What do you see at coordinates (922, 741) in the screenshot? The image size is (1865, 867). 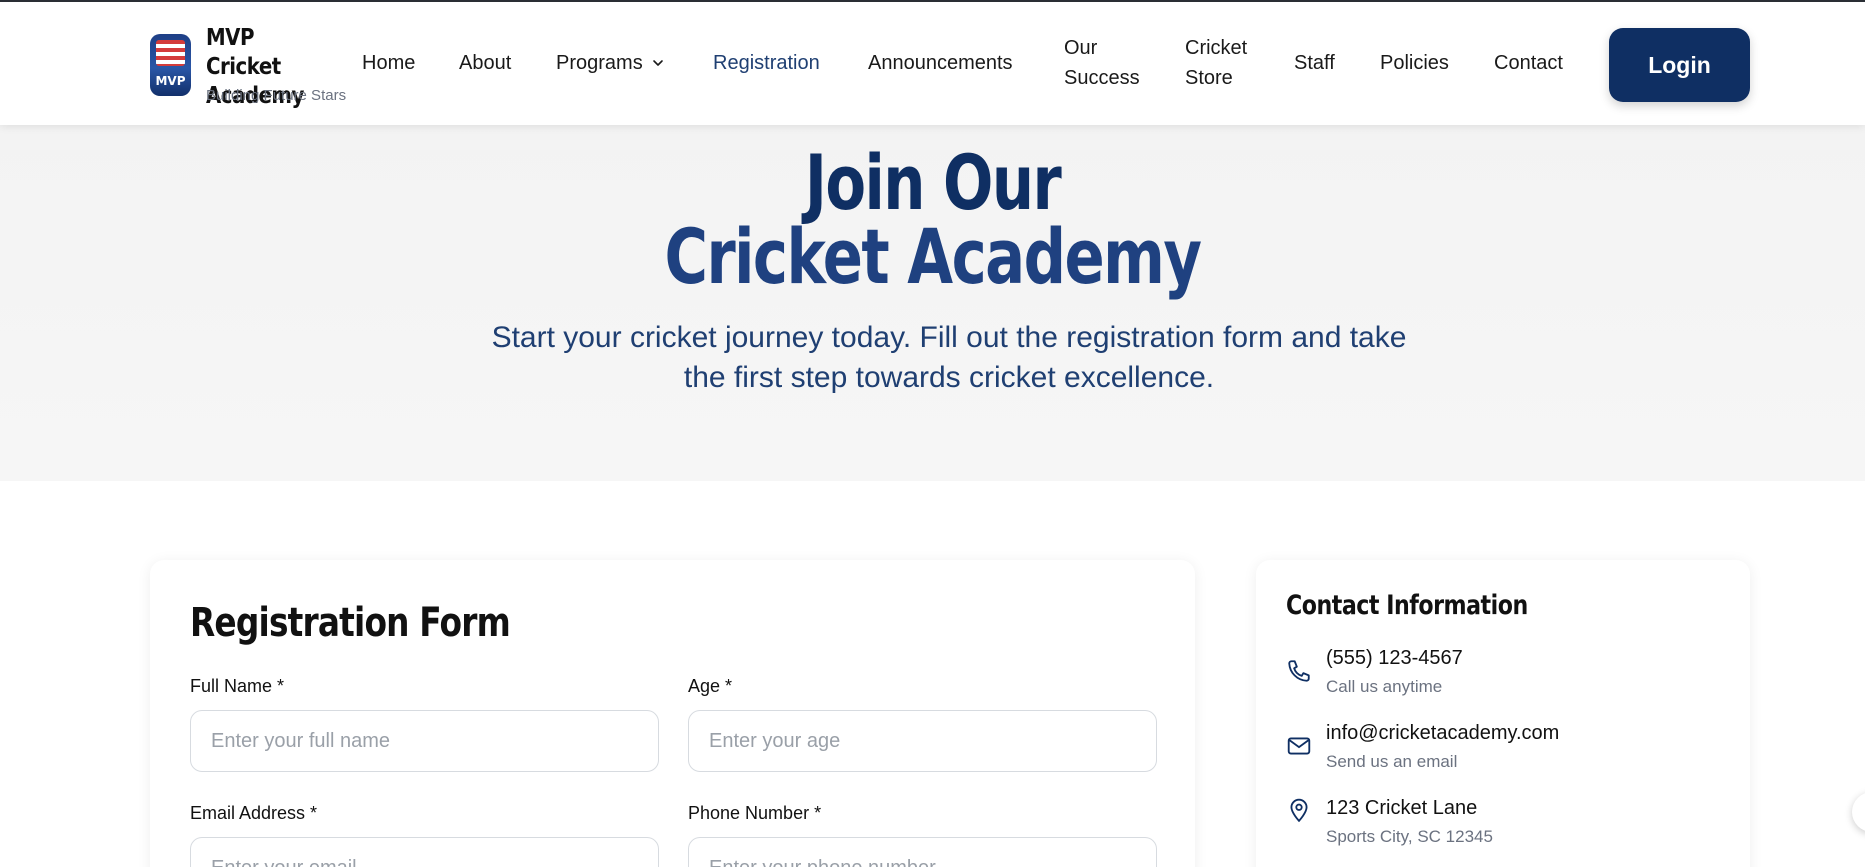 I see `age-input` at bounding box center [922, 741].